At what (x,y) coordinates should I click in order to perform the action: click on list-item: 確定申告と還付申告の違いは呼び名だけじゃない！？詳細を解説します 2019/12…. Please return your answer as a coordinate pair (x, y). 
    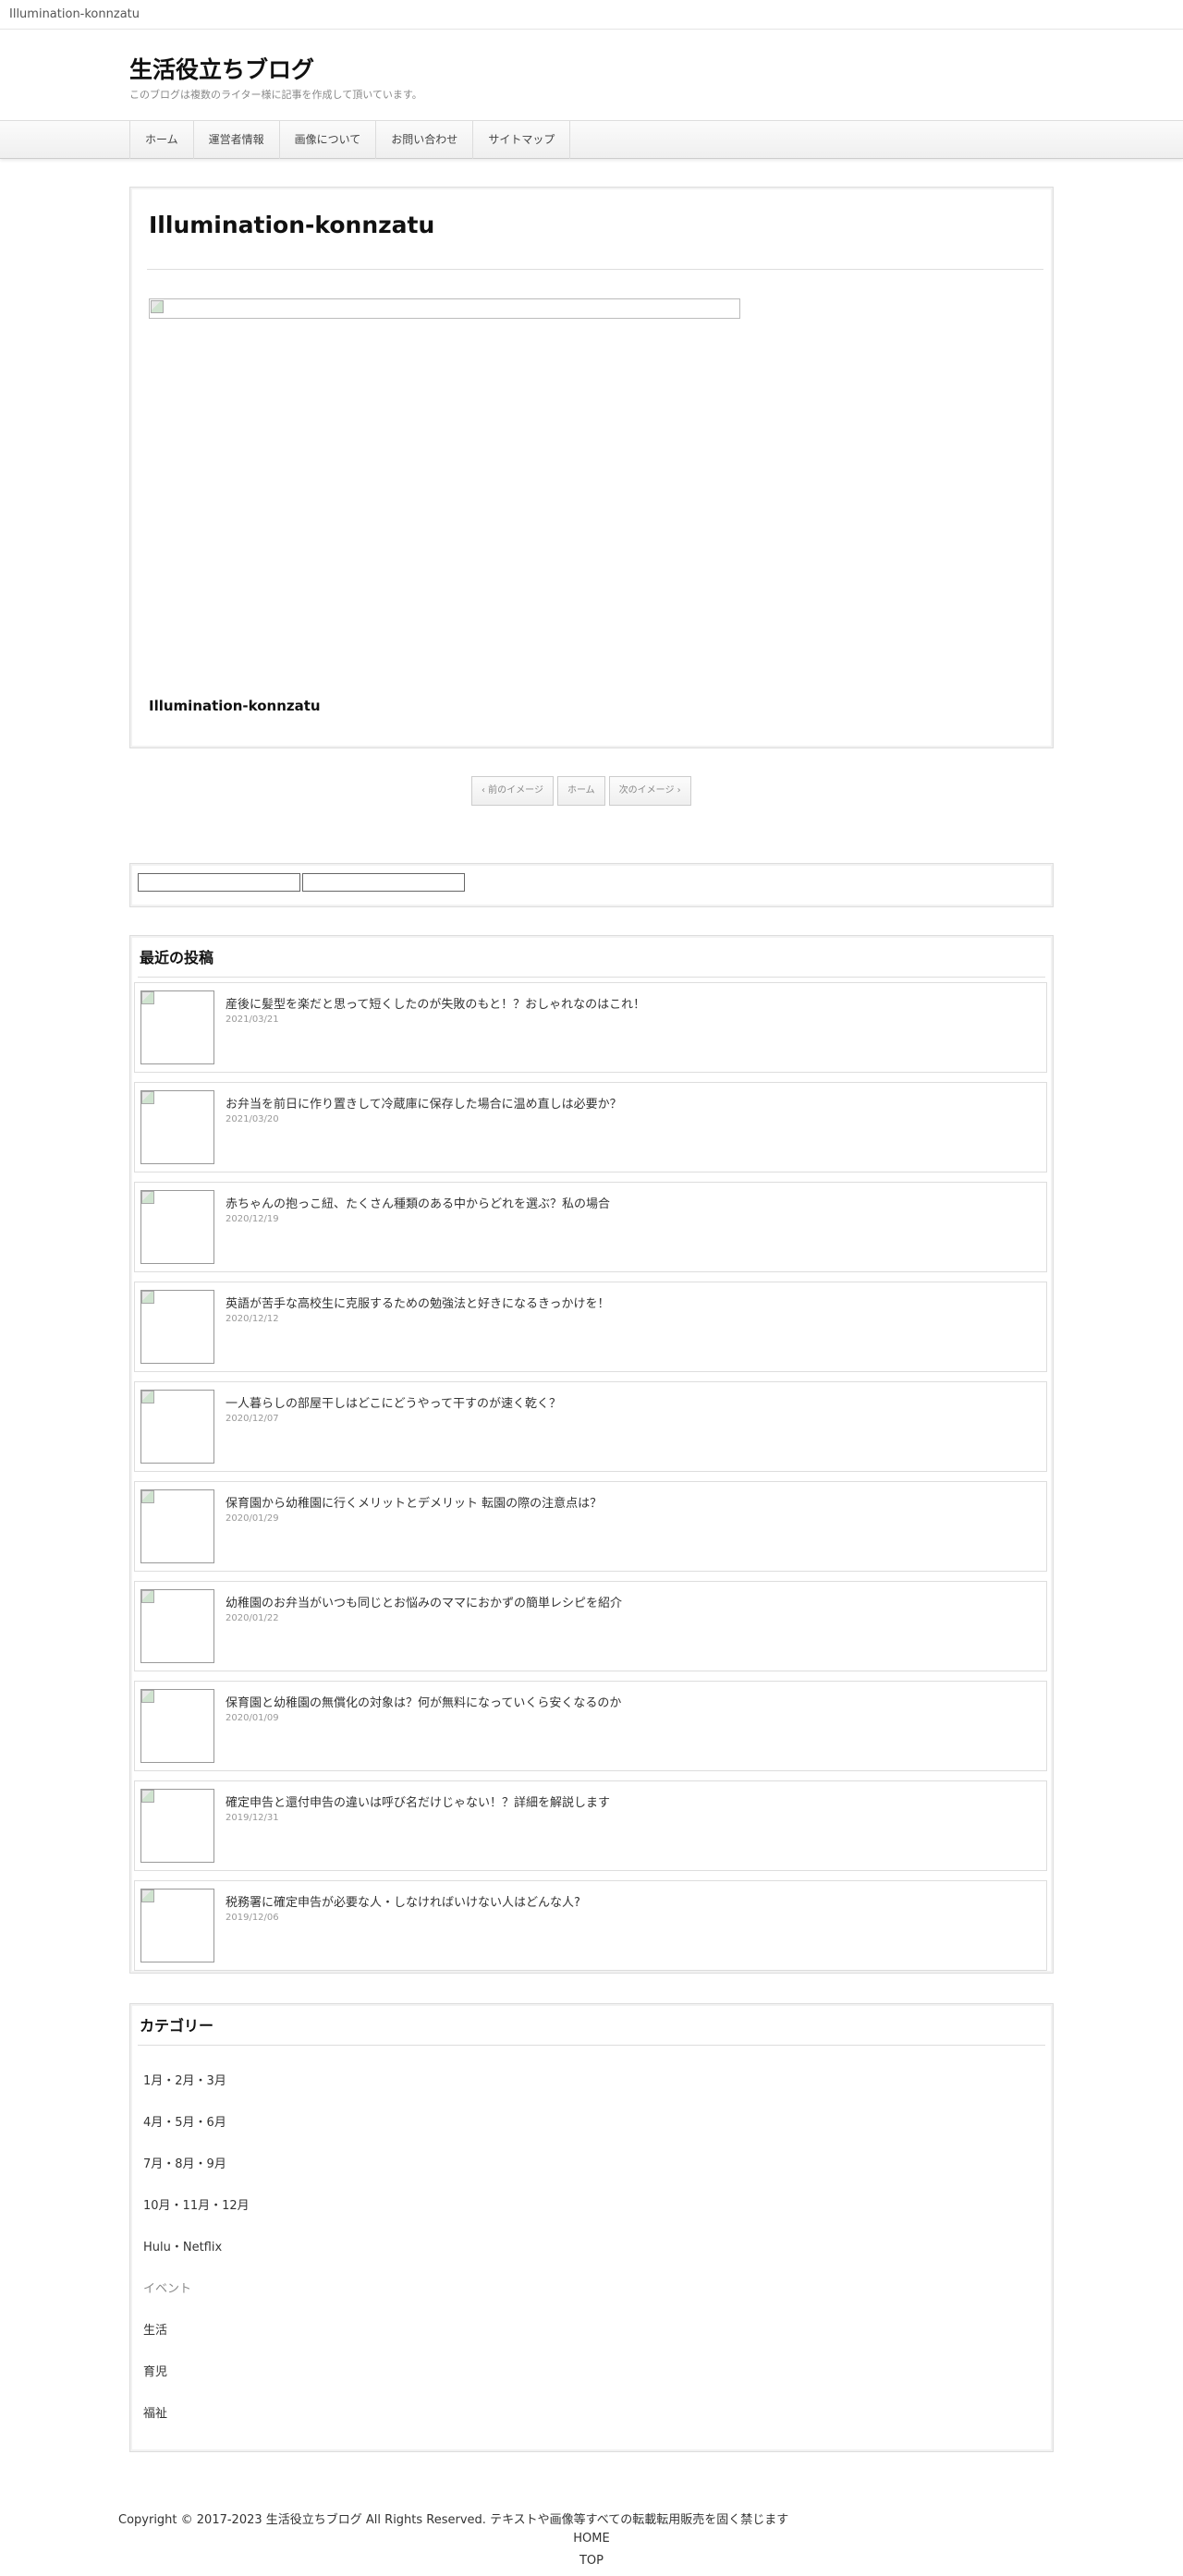
    Looking at the image, I should click on (591, 1825).